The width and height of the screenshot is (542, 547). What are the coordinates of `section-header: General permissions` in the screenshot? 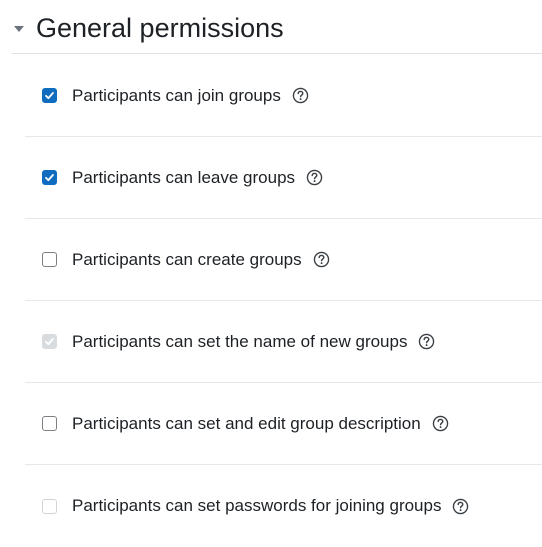 It's located at (277, 31).